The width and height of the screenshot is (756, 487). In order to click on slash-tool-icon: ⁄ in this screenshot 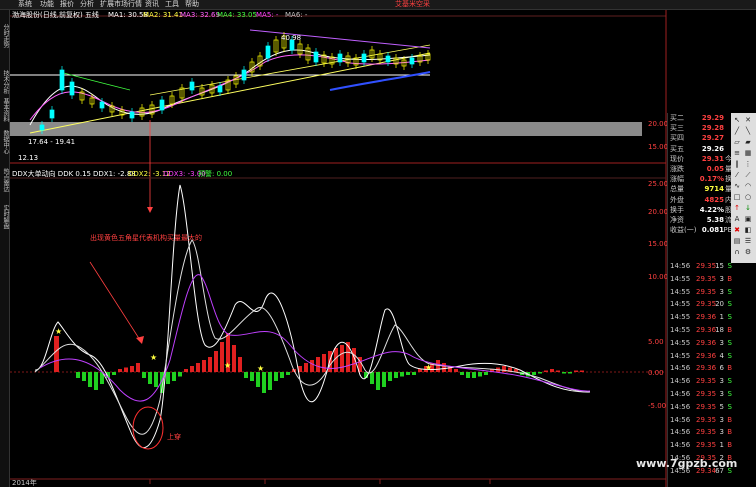, I will do `click(737, 175)`.